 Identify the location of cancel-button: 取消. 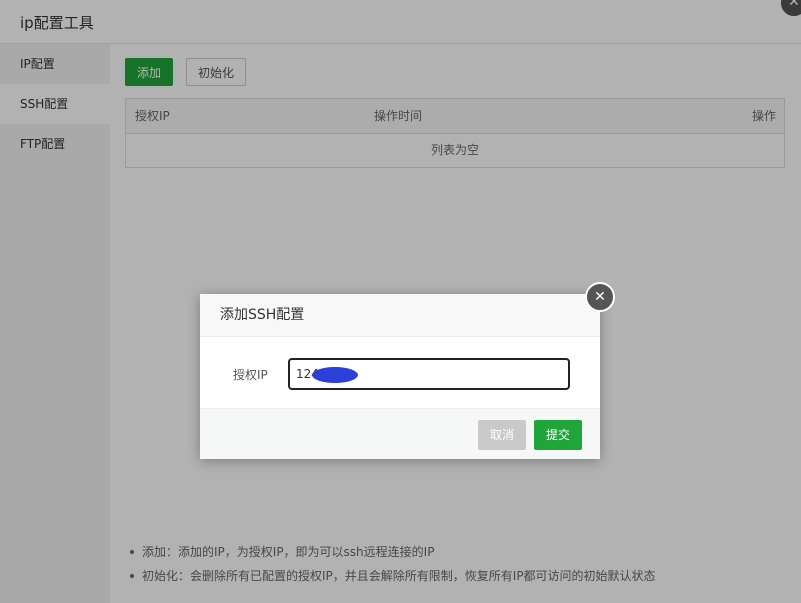
(502, 435).